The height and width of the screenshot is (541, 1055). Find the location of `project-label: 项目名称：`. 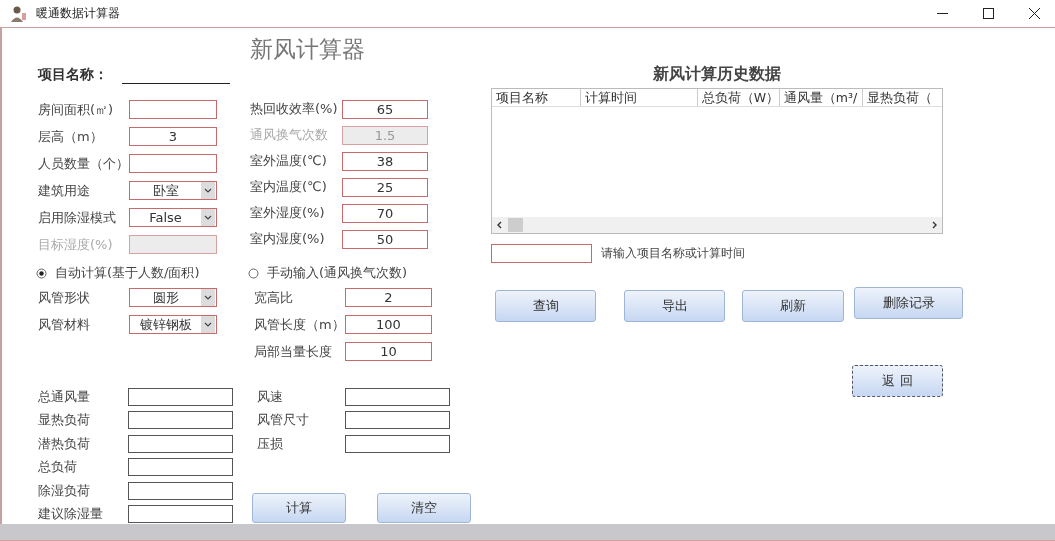

project-label: 项目名称： is located at coordinates (73, 75).